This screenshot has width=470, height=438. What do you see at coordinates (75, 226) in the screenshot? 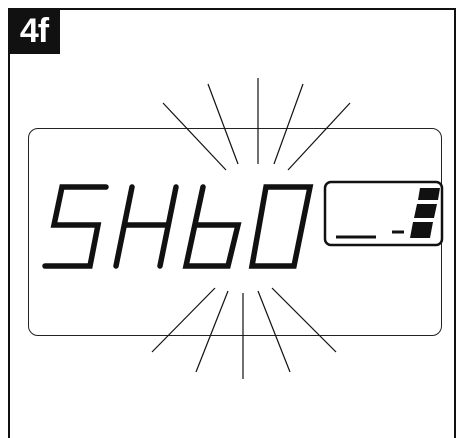
I see `lcd-digit-s` at bounding box center [75, 226].